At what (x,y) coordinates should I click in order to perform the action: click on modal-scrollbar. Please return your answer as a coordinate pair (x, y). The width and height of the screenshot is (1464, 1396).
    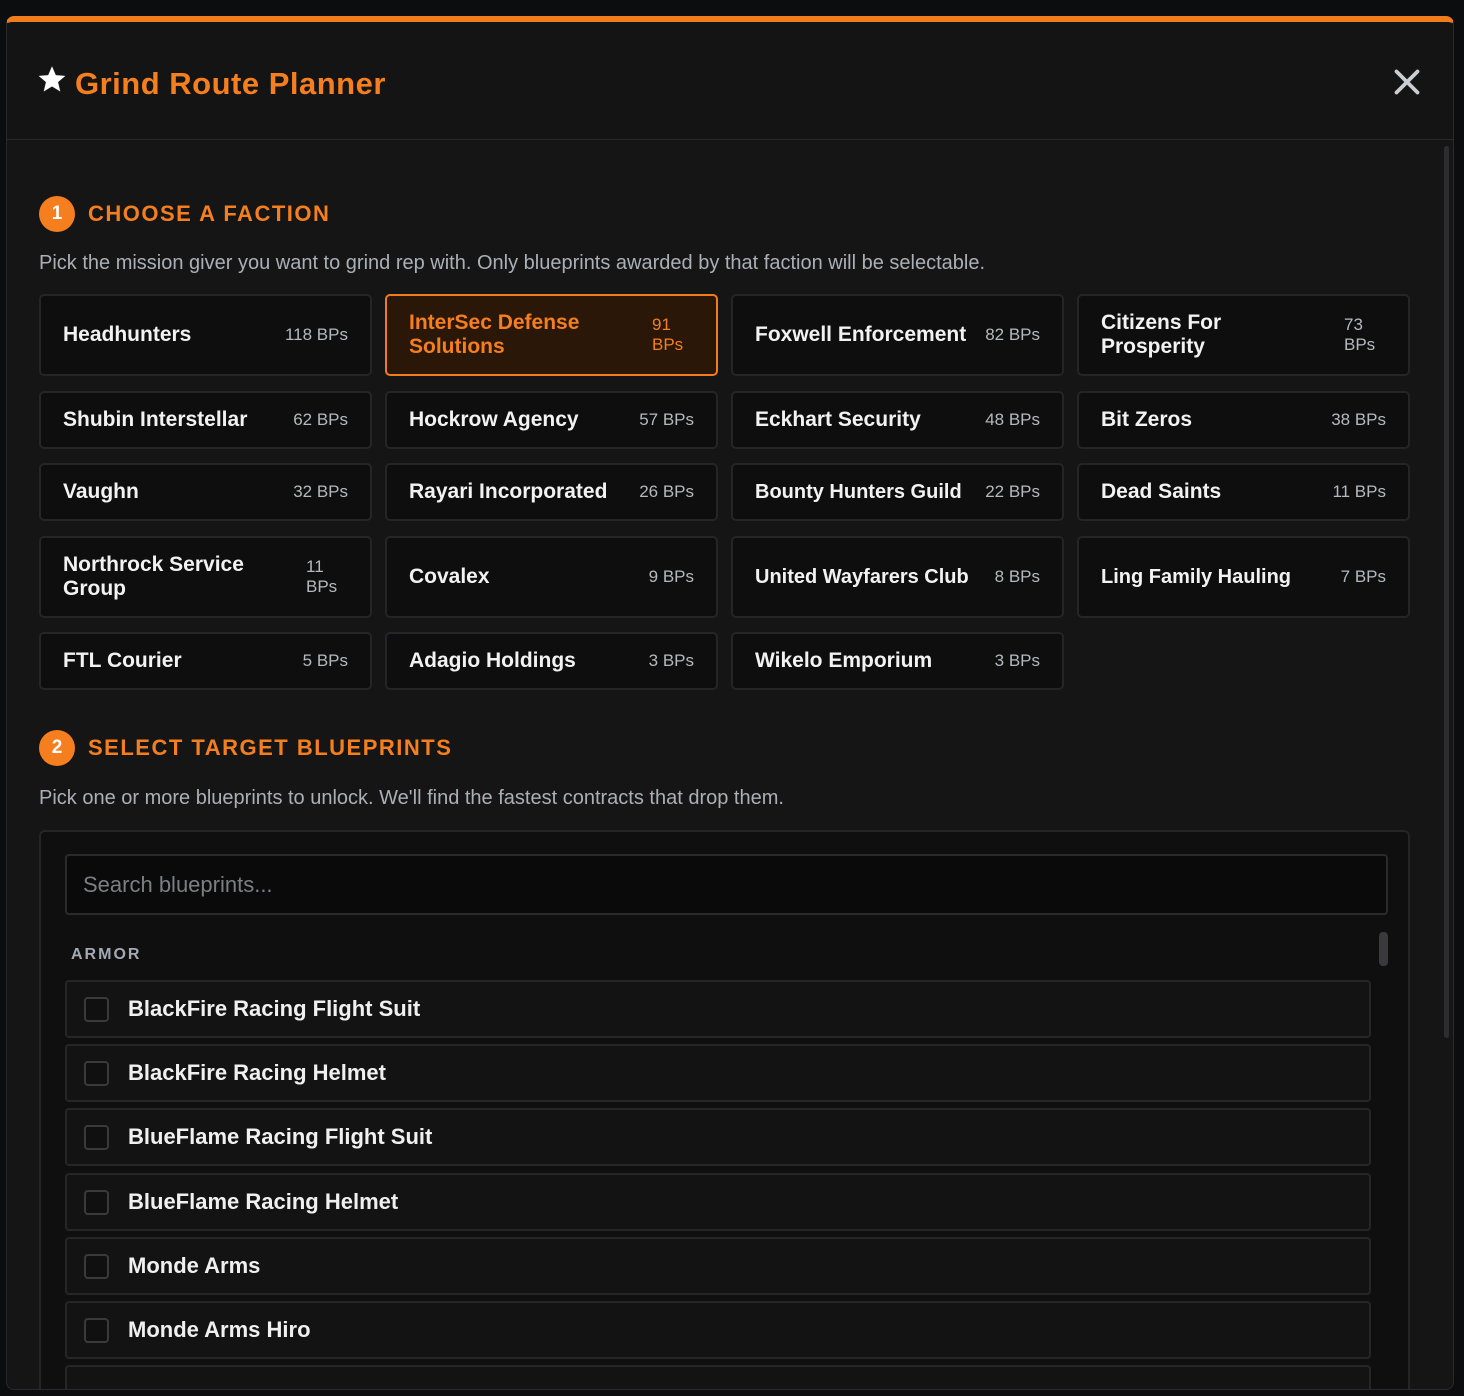
    Looking at the image, I should click on (1446, 592).